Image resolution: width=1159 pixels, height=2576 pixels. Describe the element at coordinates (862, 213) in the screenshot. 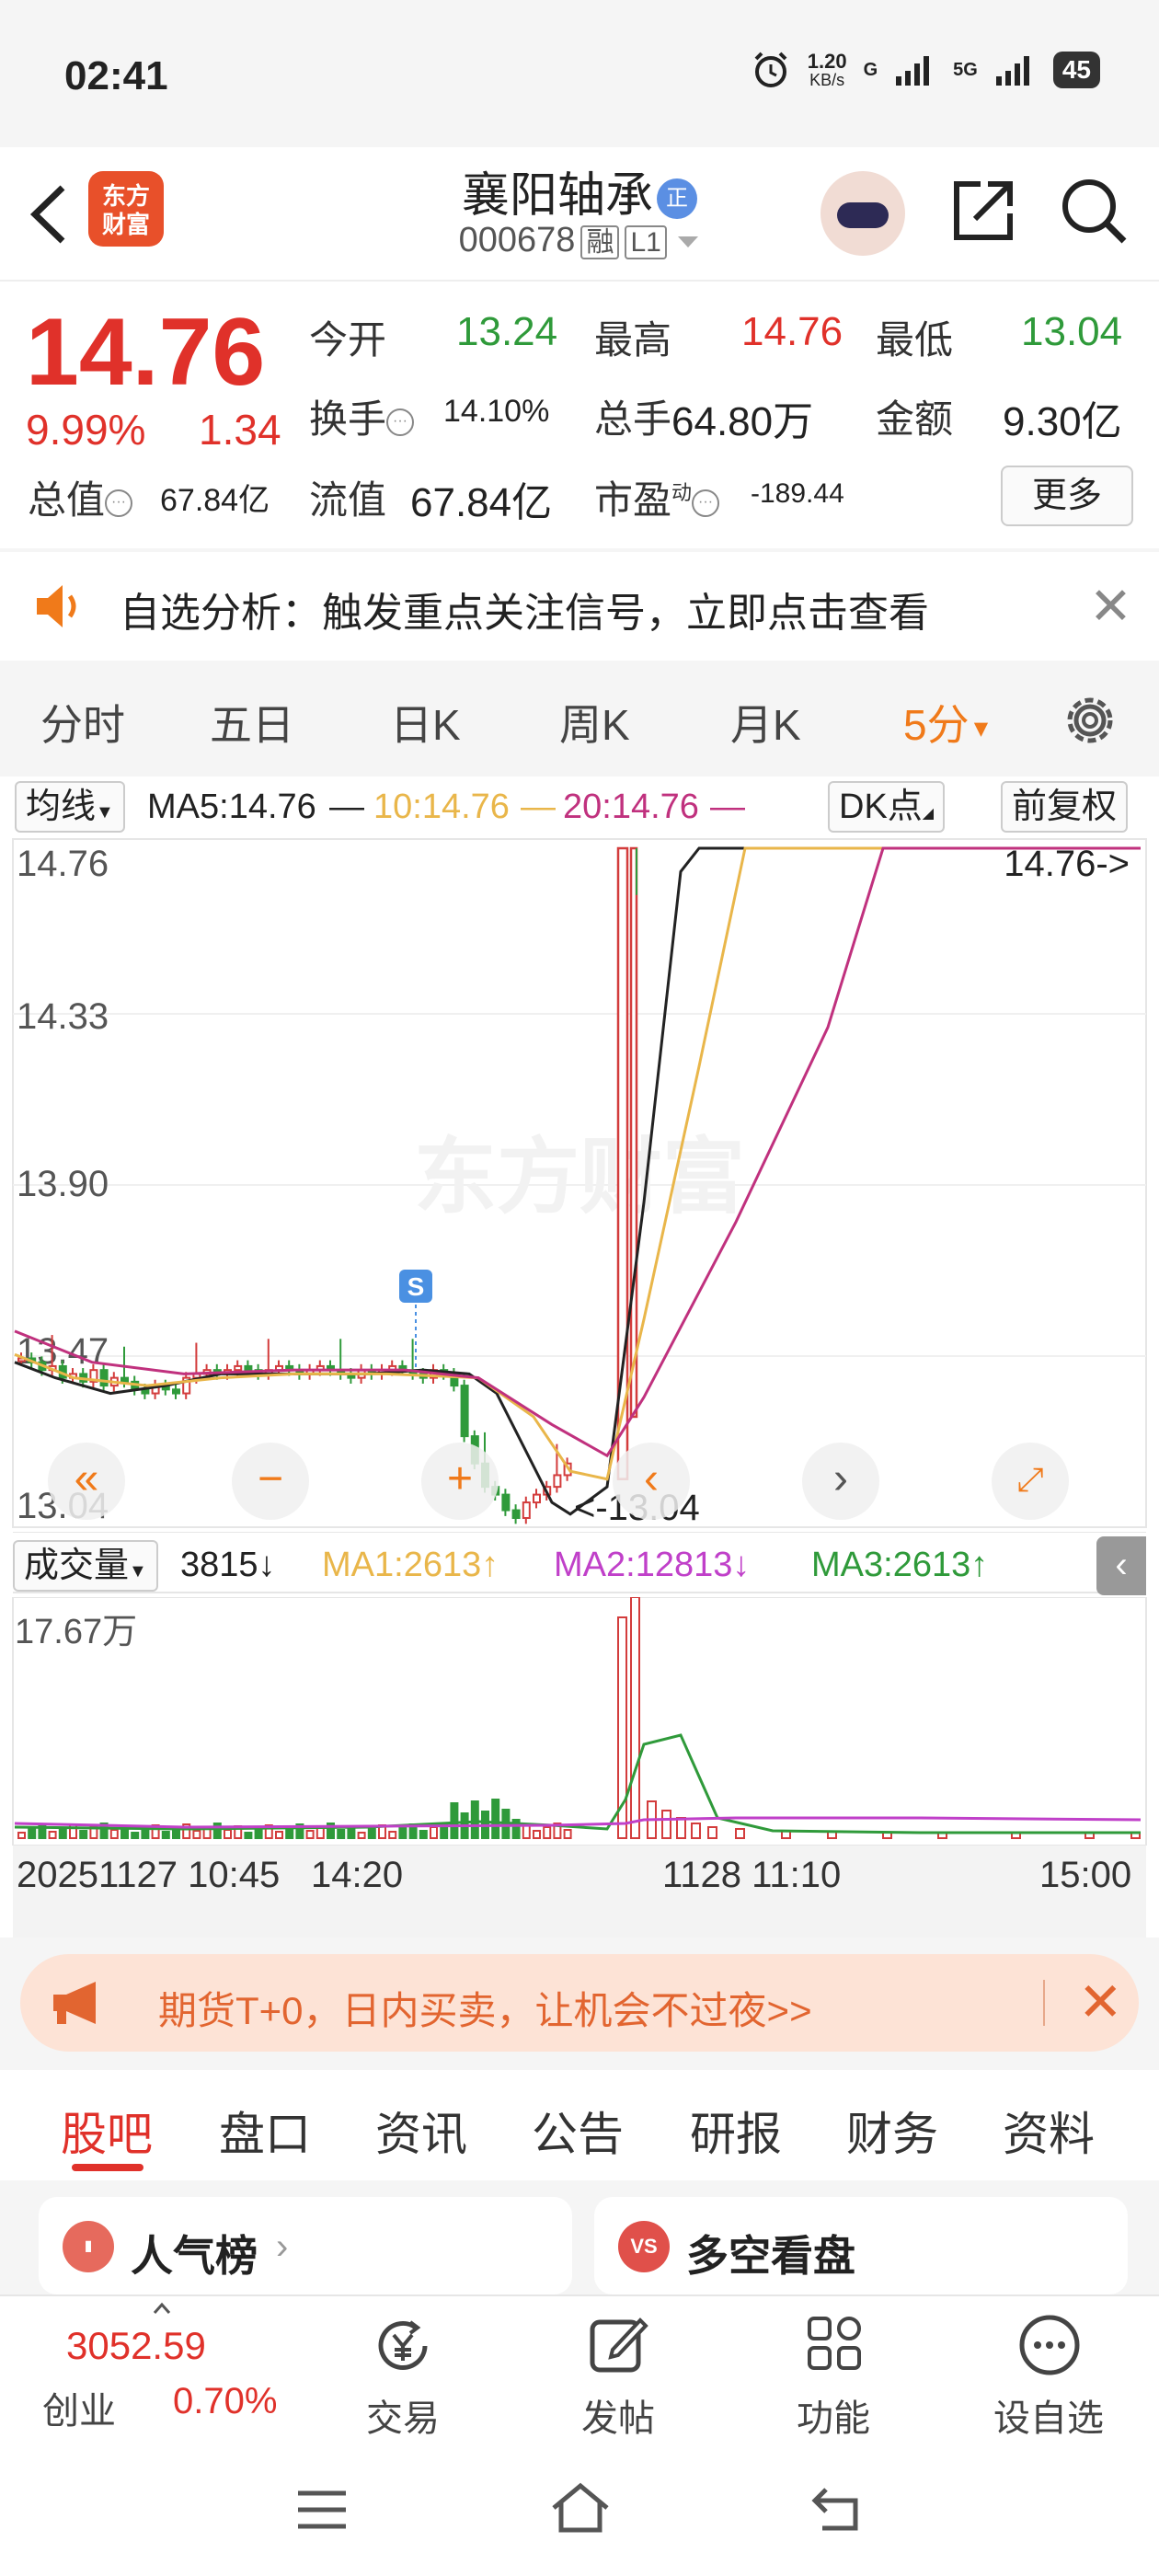

I see `assistant-robot-icon` at that location.